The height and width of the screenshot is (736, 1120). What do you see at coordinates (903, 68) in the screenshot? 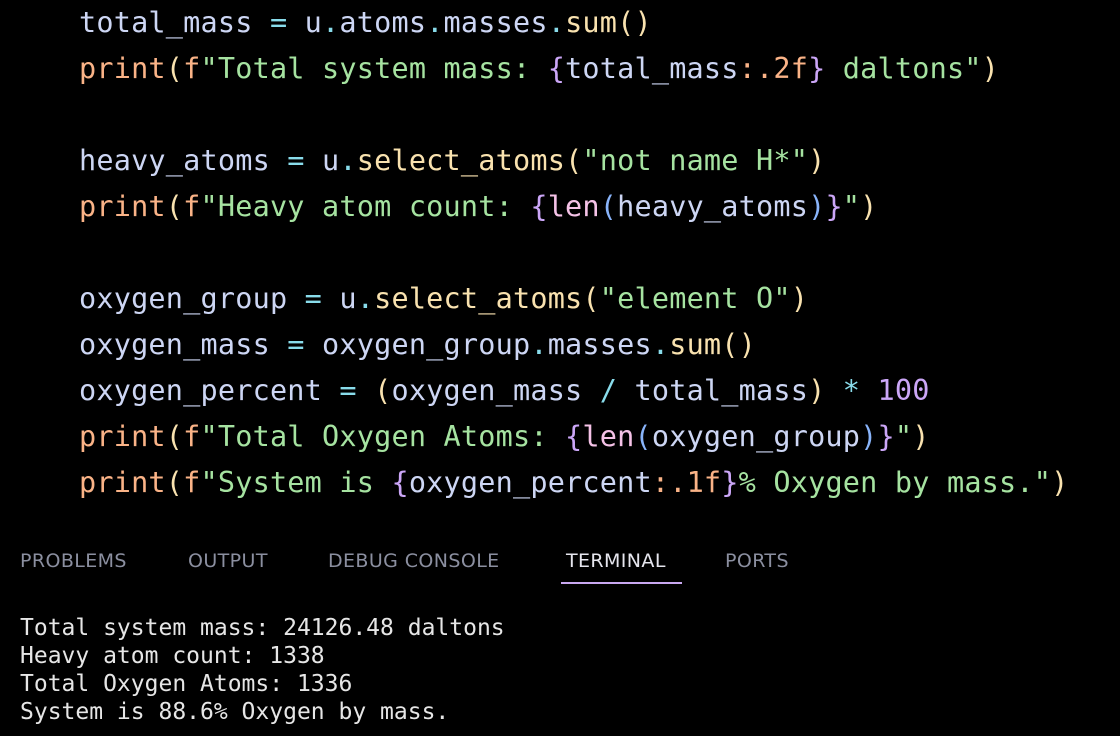
I see `code-token: daltons"` at bounding box center [903, 68].